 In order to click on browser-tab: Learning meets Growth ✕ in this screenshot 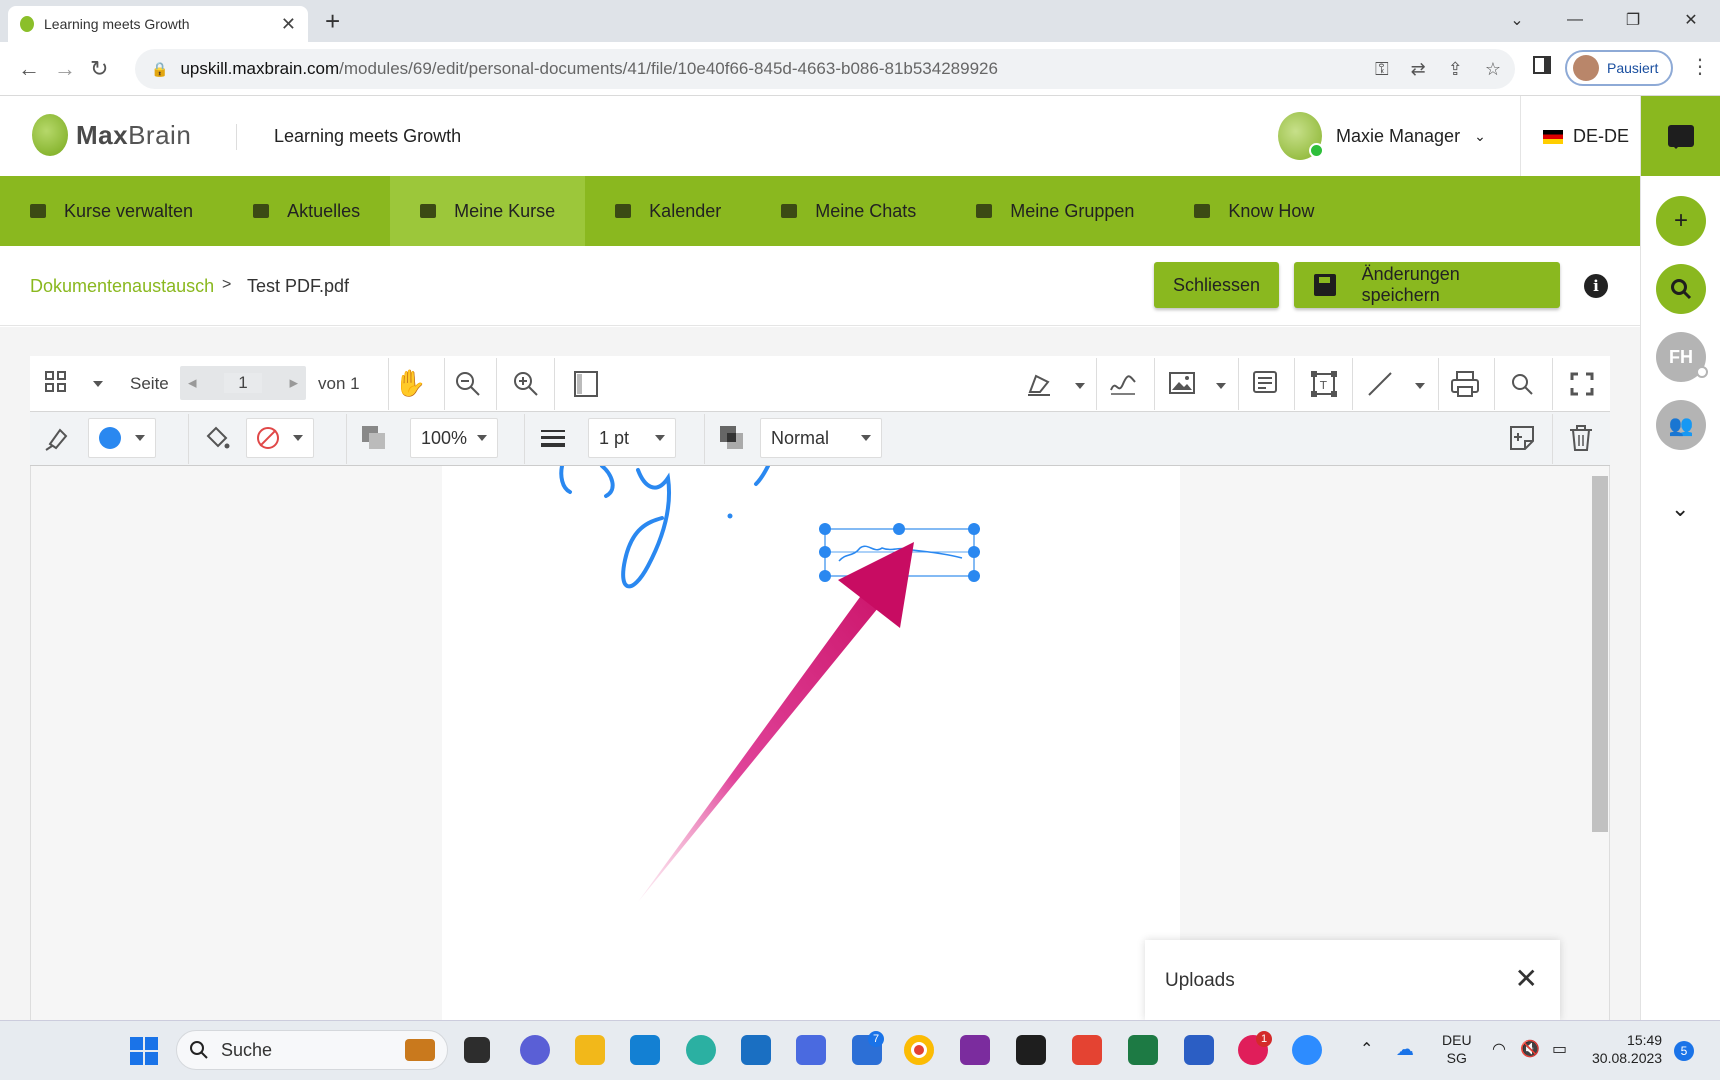, I will do `click(158, 24)`.